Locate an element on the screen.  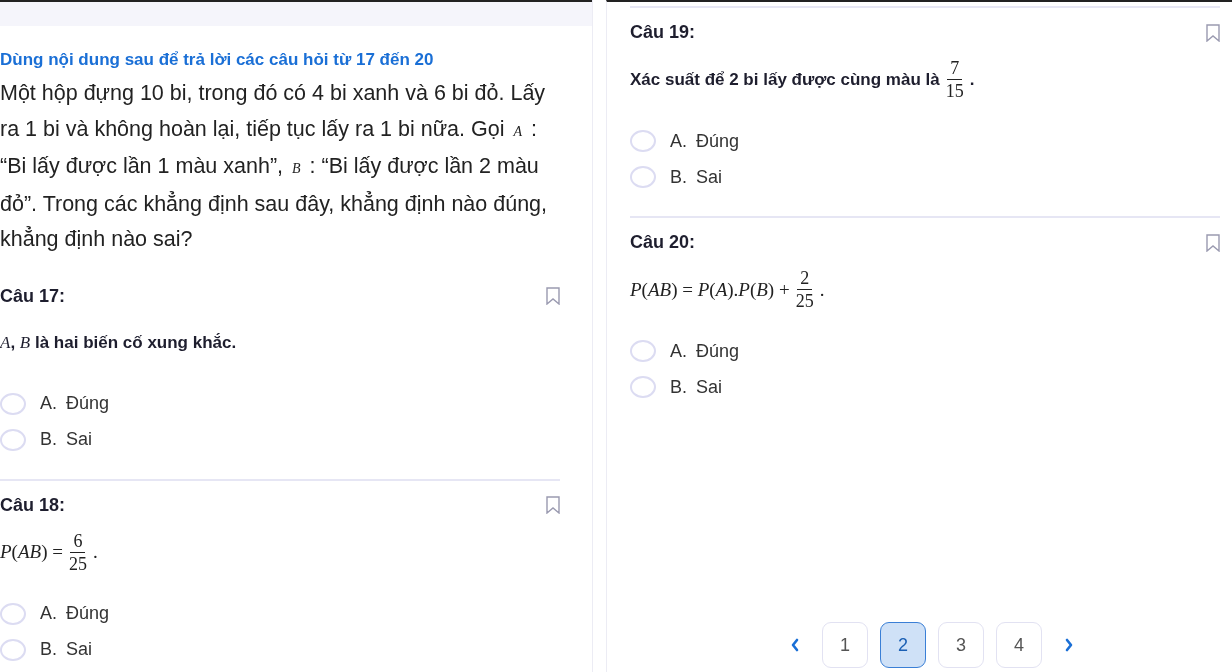
problem-text: Một hộp đựng 10 bi, trong đó có 4 bi xanh và 6 bi đỏ. Lấy ra 1 bi và không hoàn lại, tiếp tục lấy ra 1 bi nữa. Gọi A : “Bi lấy được lần 1 màu xanh”, B : “Bi lấy được lần 2 màu đỏ”. Trong các khẳng định sau đây, khẳng định nào đúng, khẳng định nào sai? is located at coordinates (274, 166).